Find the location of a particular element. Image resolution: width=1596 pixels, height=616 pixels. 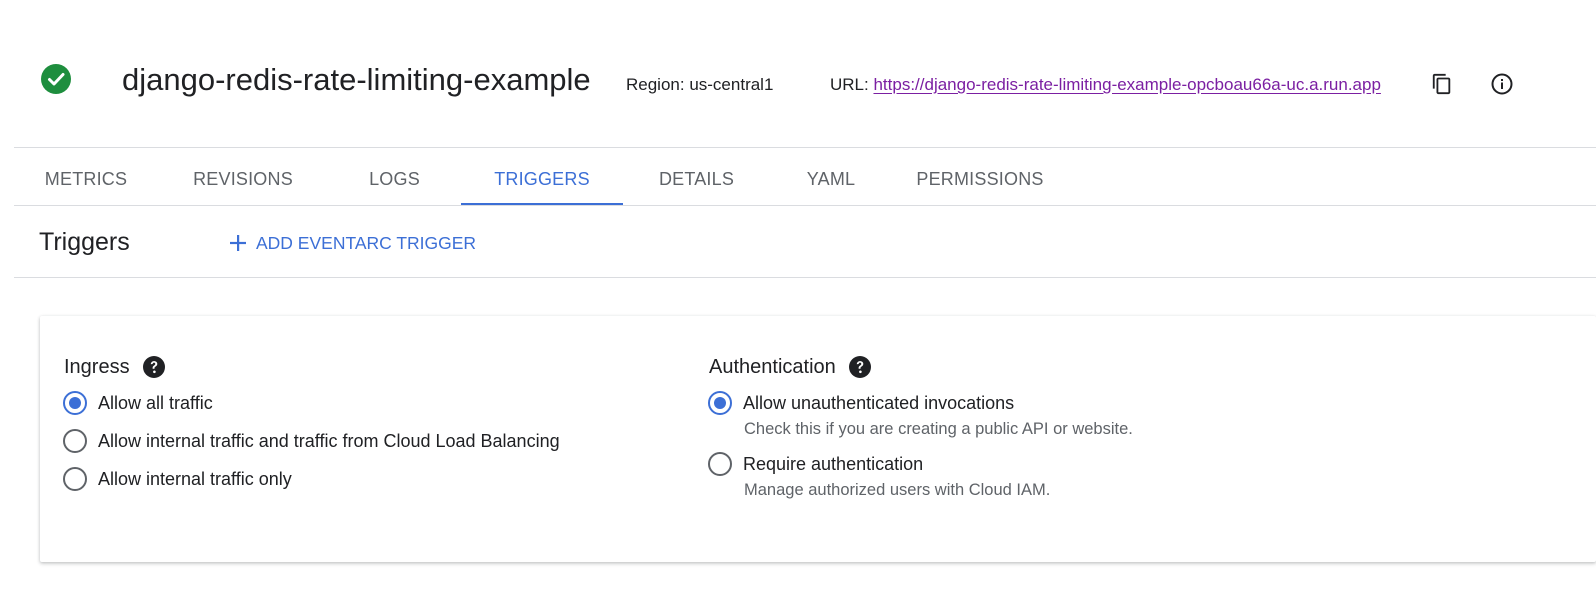

tab-label: PERMISSIONS is located at coordinates (980, 178).